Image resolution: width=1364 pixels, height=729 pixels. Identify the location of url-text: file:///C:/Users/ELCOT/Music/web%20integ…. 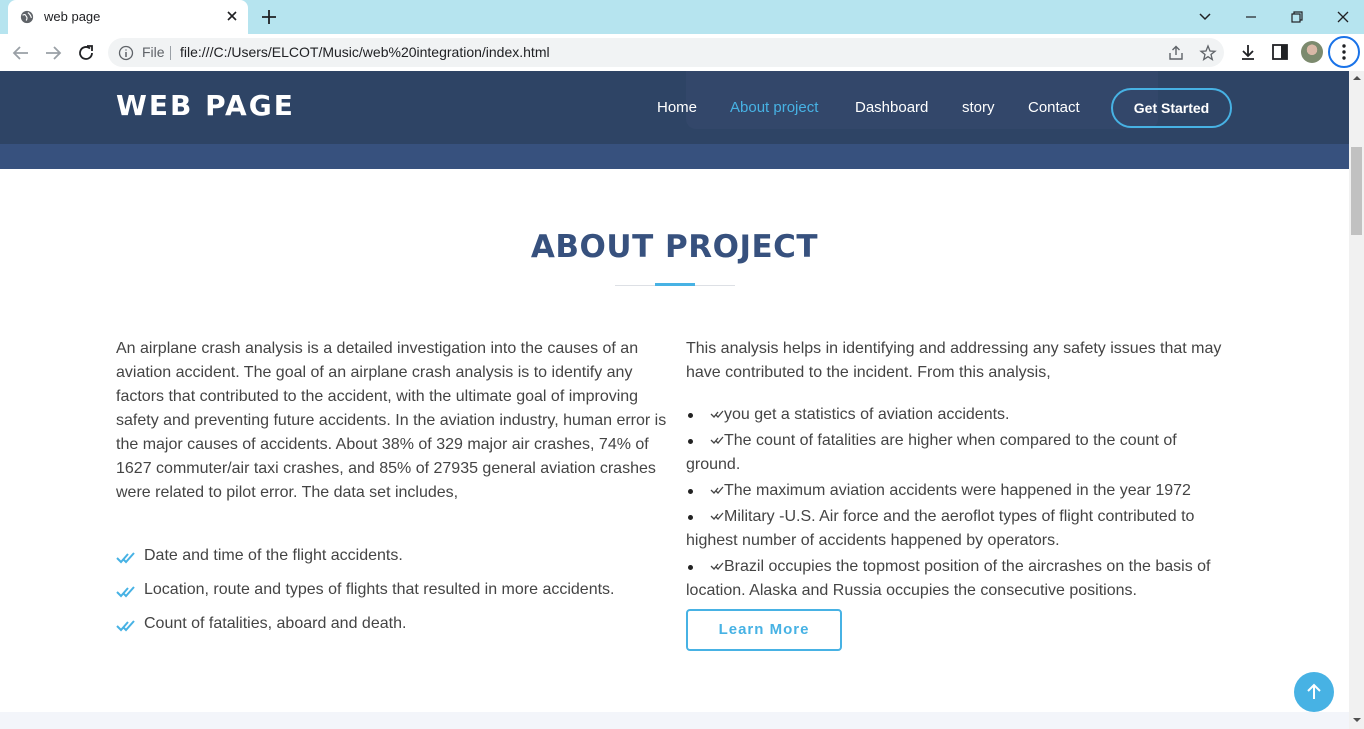
(365, 52).